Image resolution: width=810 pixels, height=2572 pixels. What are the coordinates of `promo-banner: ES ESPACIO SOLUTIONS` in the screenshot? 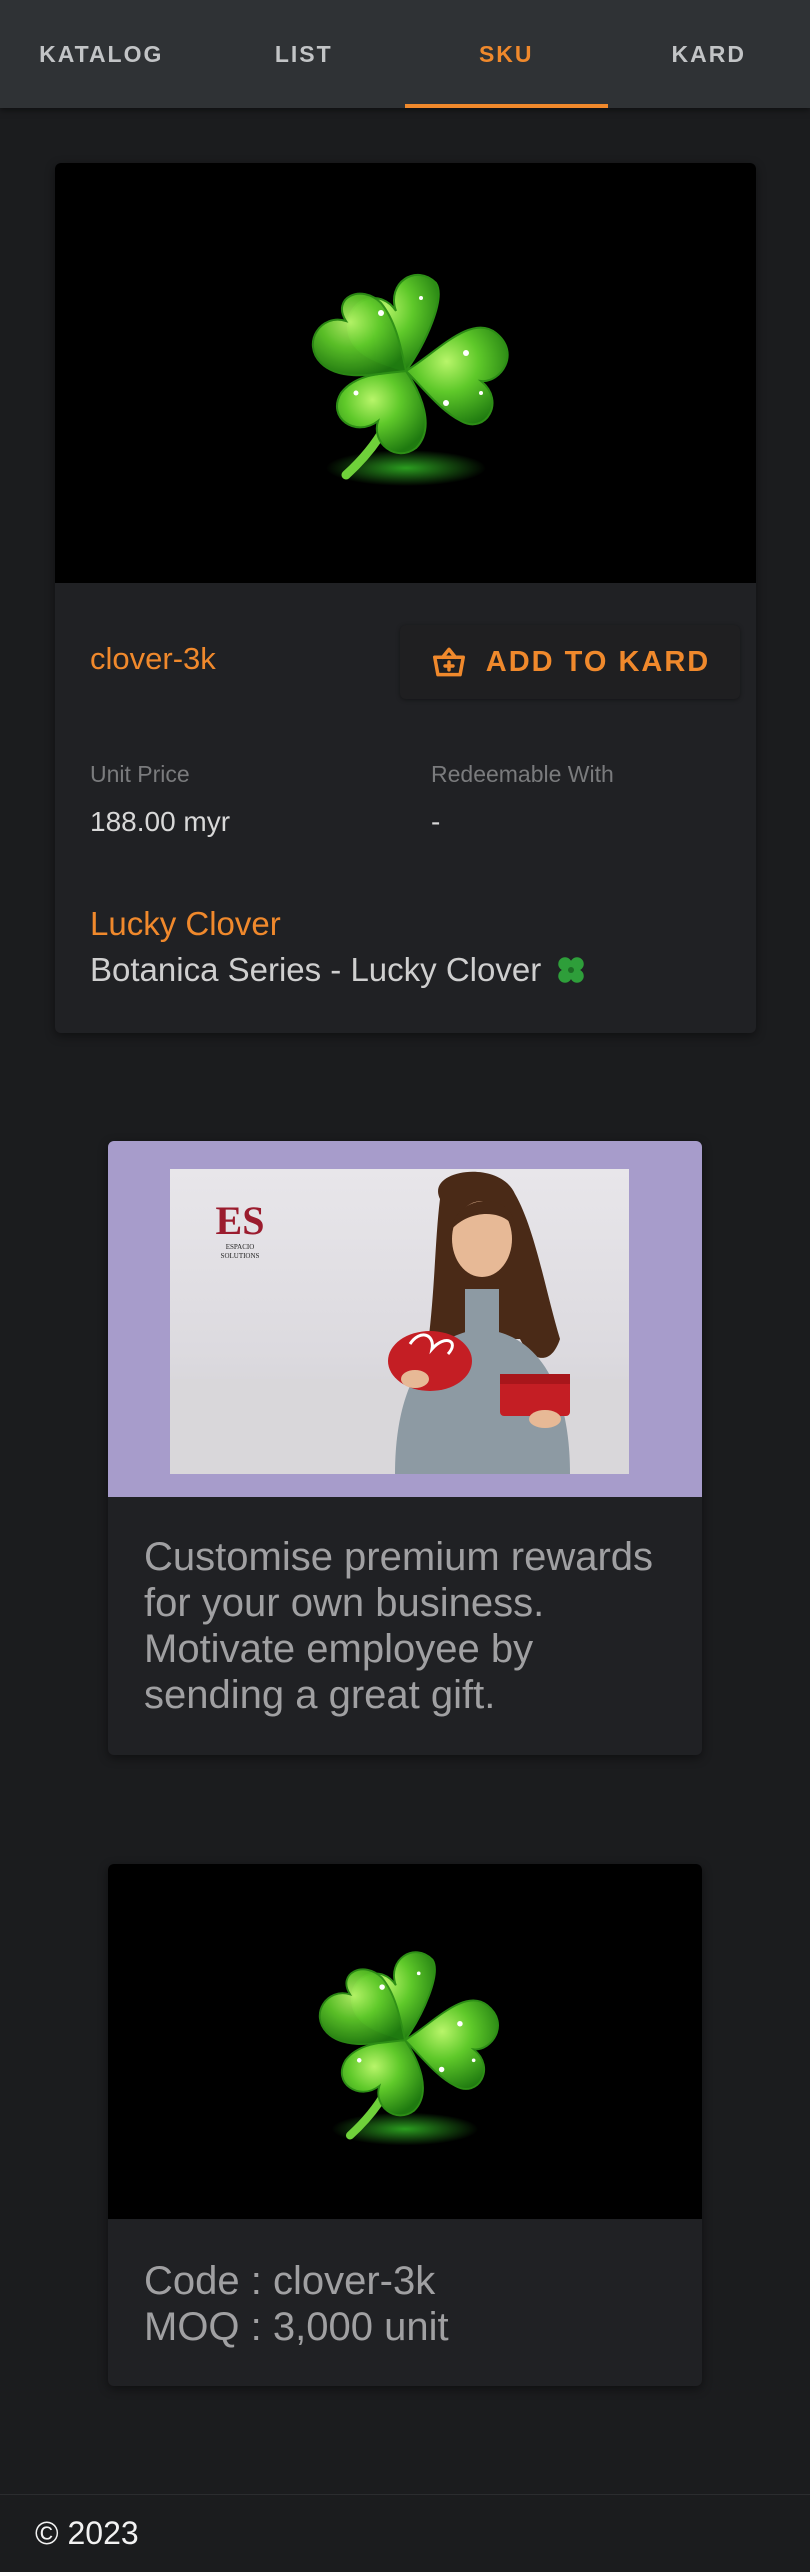 It's located at (405, 1319).